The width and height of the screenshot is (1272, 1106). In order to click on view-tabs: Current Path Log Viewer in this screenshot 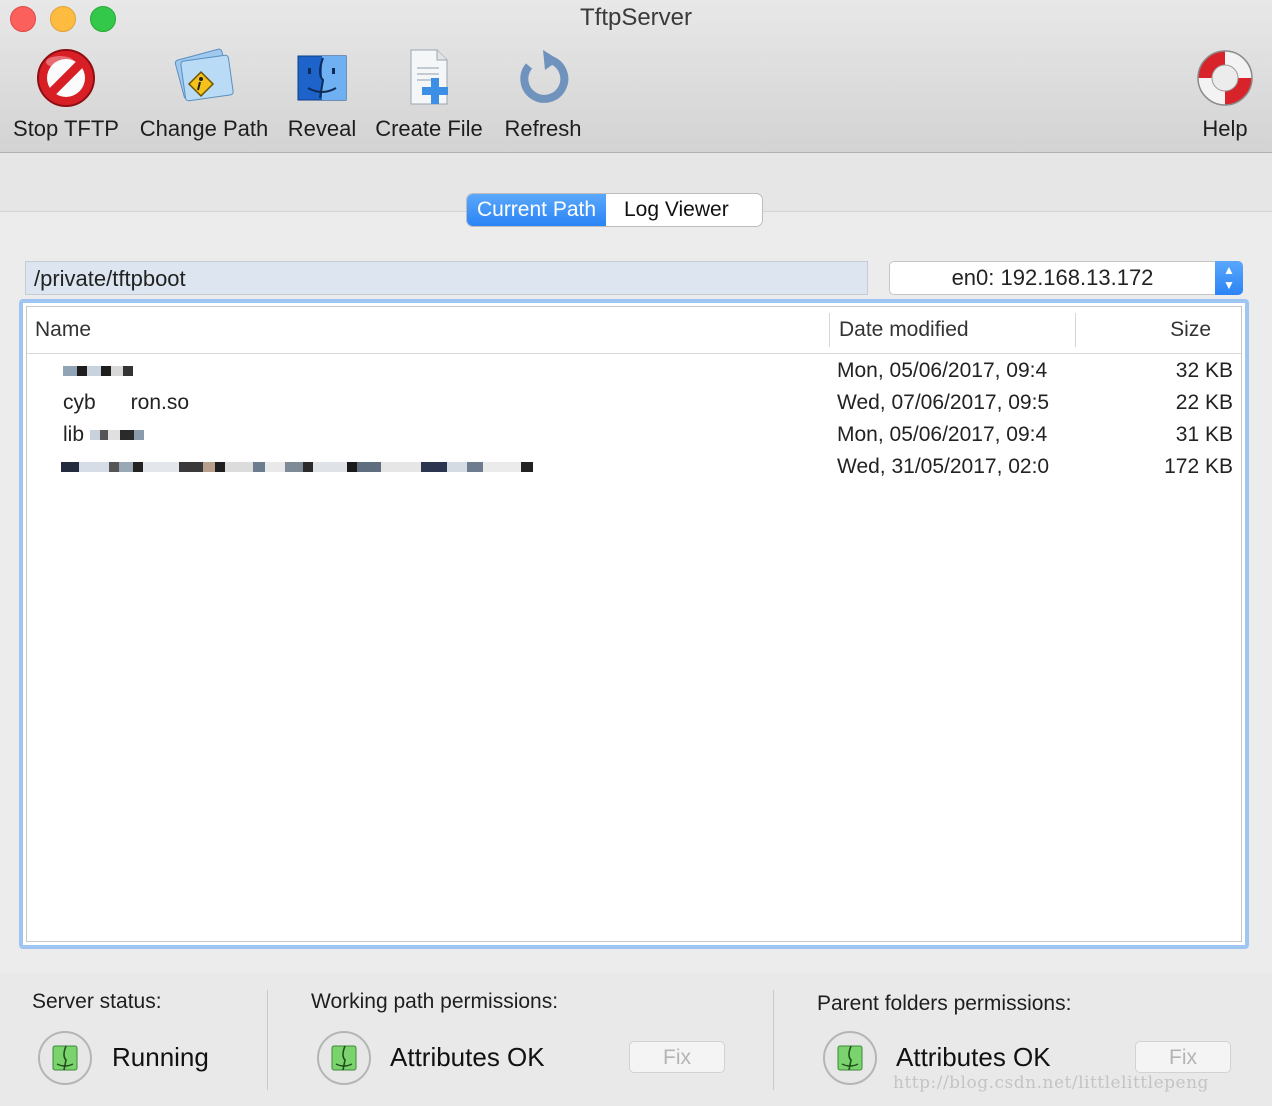, I will do `click(614, 210)`.